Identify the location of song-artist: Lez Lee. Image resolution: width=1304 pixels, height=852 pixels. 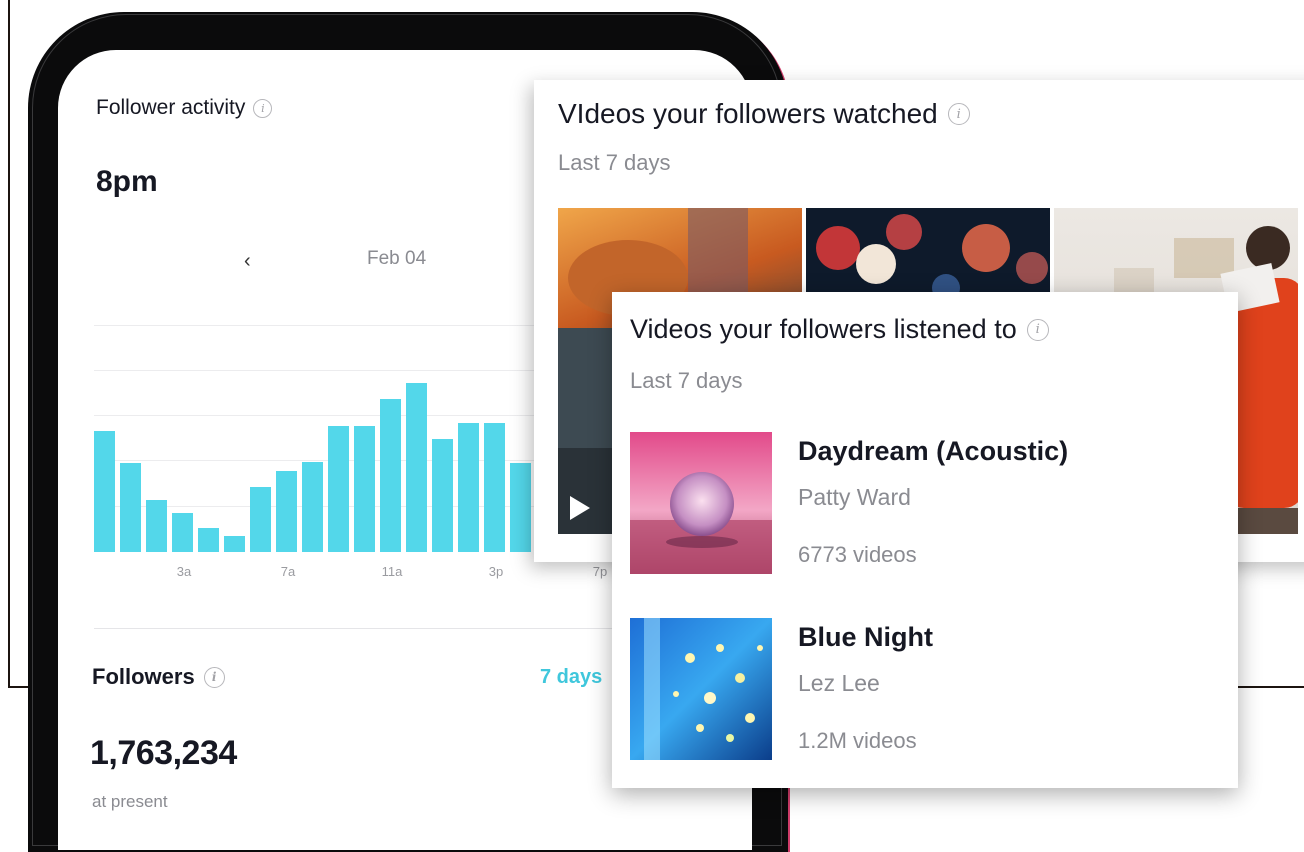
(839, 683).